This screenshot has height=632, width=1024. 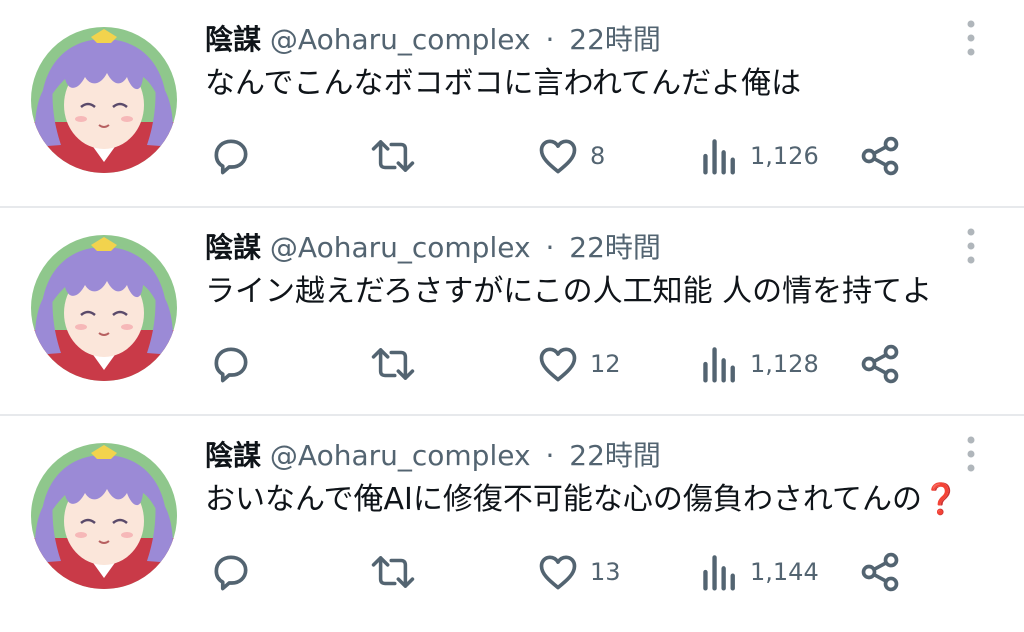 I want to click on tweet-text: ライン越えだろさすがにこの人工知能 人の情を持てよ, so click(x=568, y=292).